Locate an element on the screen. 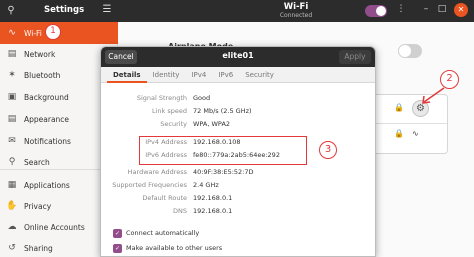 The width and height of the screenshot is (474, 257). sidebar-item-label: Appearance is located at coordinates (47, 119).